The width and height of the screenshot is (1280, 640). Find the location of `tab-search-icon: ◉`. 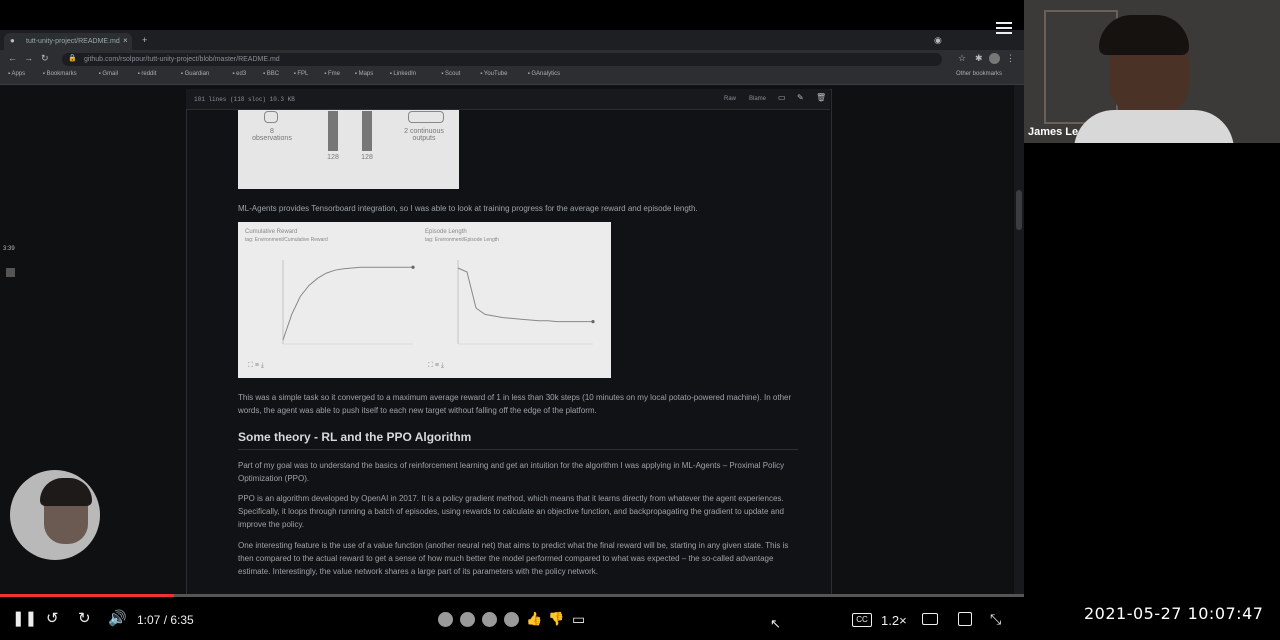

tab-search-icon: ◉ is located at coordinates (938, 40).